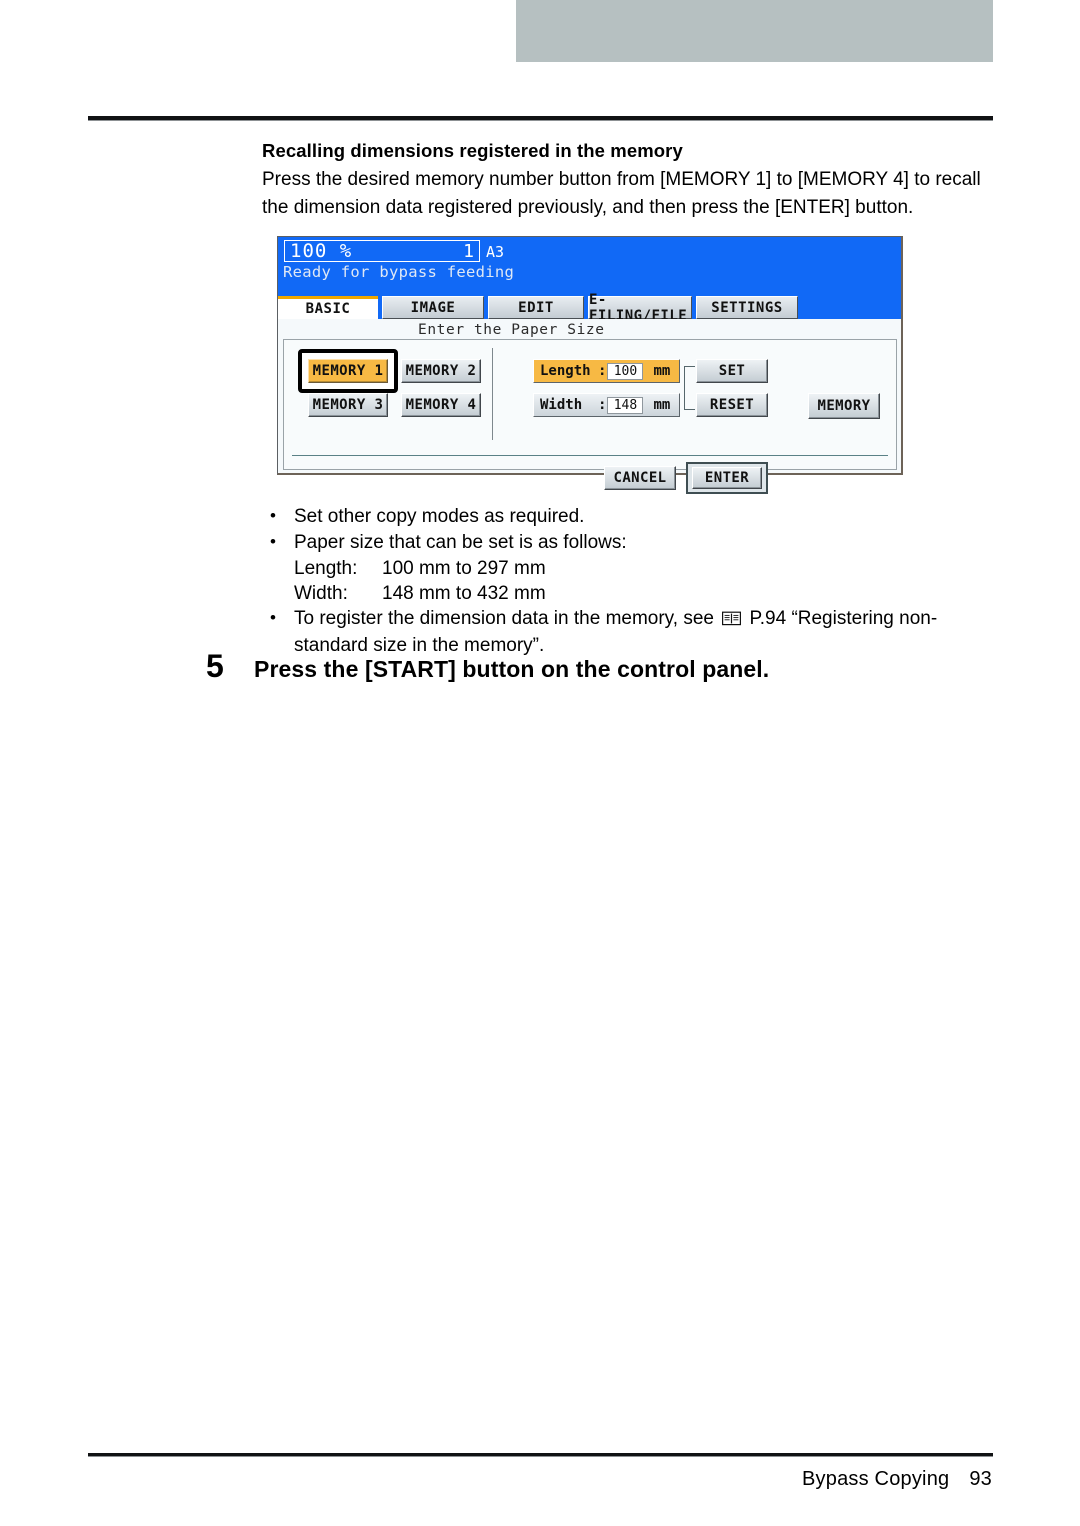 This screenshot has height=1526, width=1080. I want to click on action-row-divider, so click(590, 455).